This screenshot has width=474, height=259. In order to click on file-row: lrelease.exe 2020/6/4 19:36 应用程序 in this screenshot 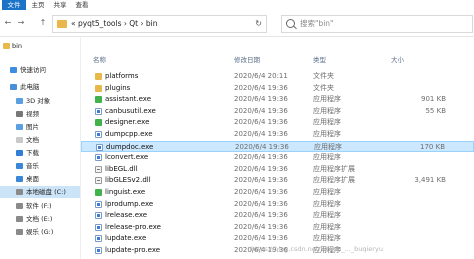, I will do `click(277, 215)`.